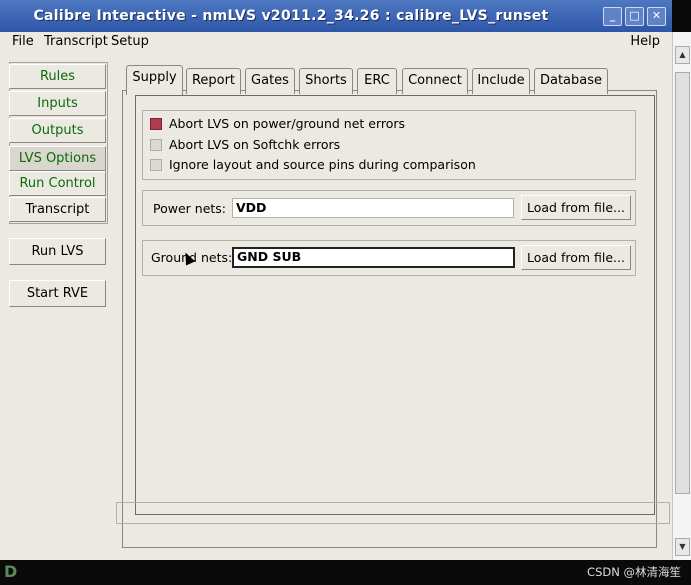 The image size is (691, 585). I want to click on maximize-button: □, so click(634, 16).